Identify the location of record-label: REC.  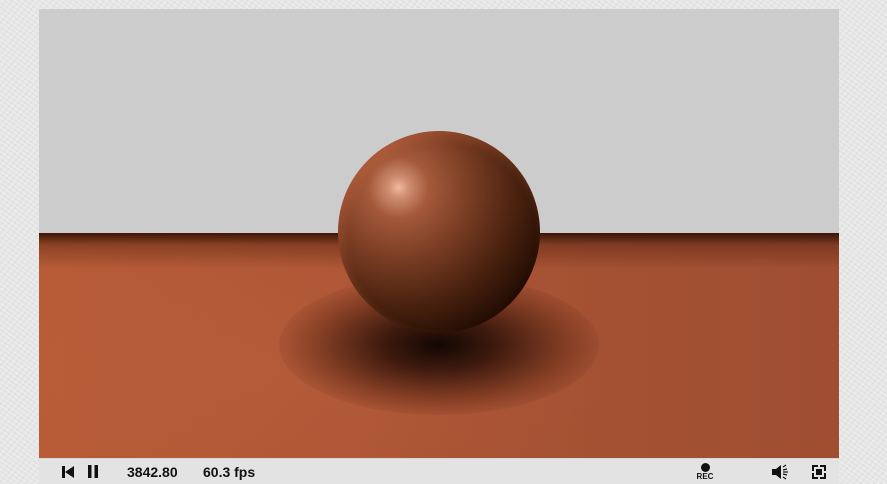
(705, 476).